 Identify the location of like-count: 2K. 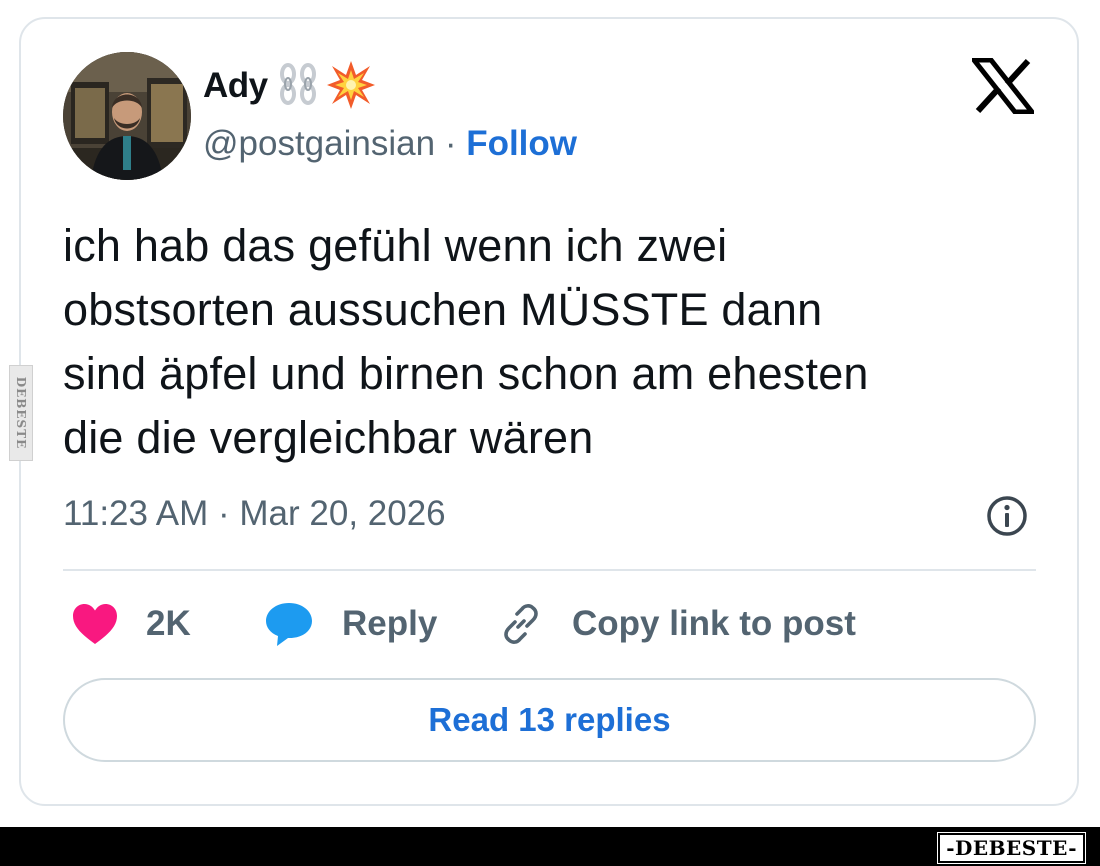
(168, 623).